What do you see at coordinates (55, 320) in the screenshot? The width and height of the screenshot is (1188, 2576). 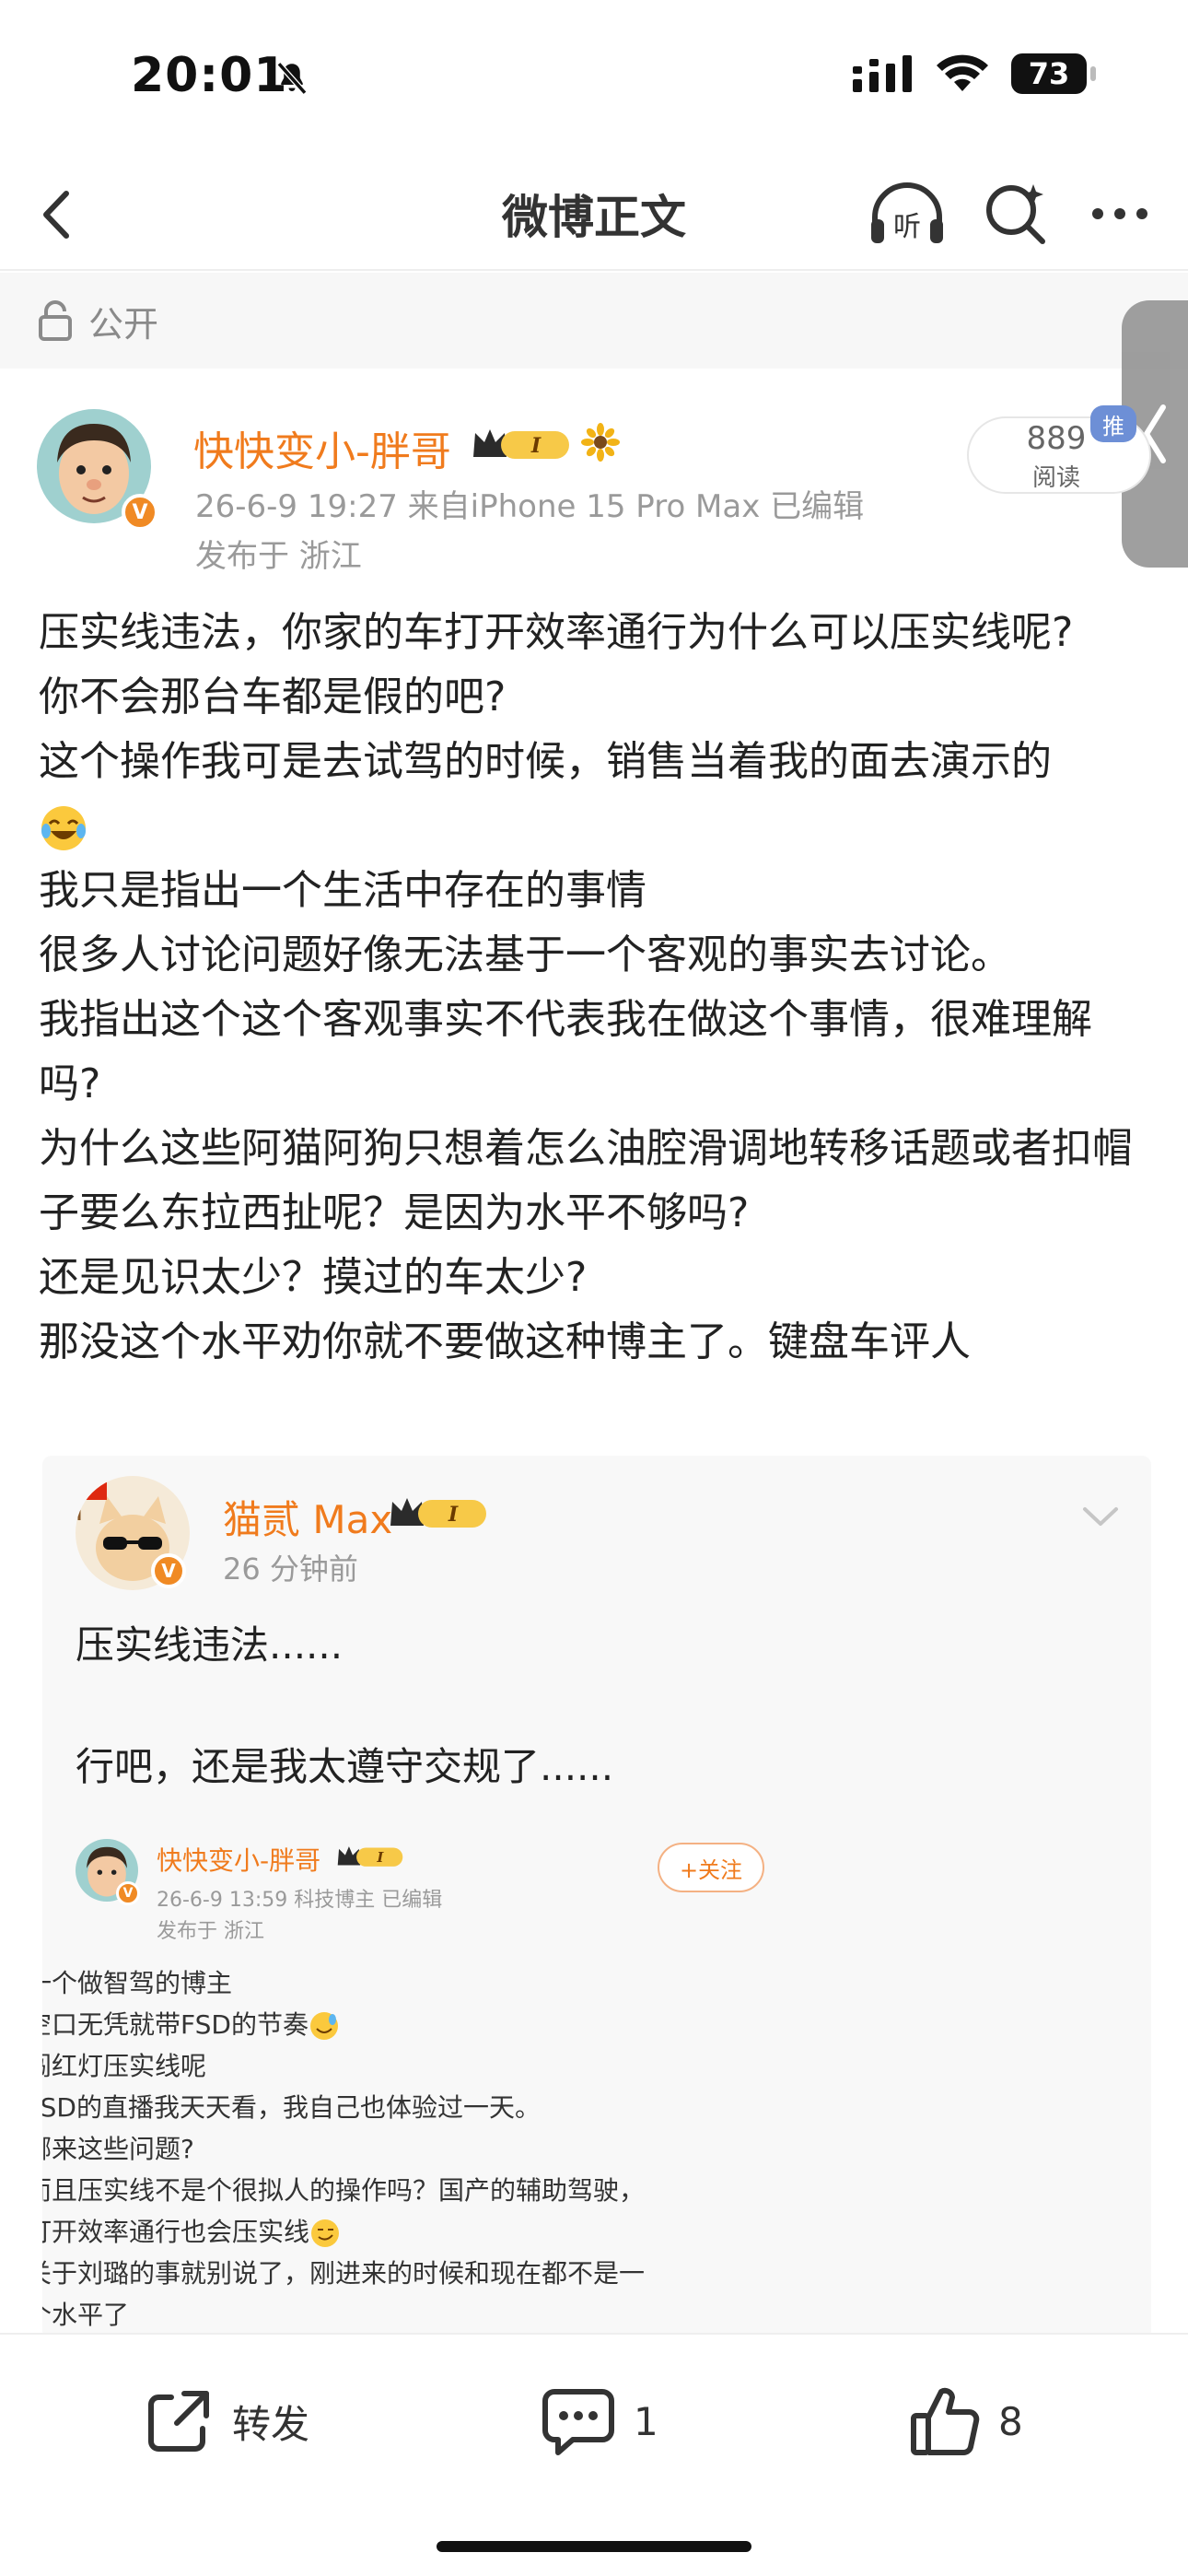 I see `lock-icon` at bounding box center [55, 320].